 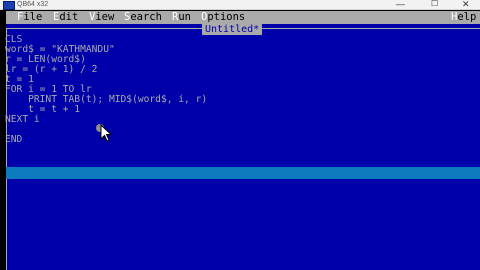 What do you see at coordinates (400, 5) in the screenshot?
I see `minimize-button: —` at bounding box center [400, 5].